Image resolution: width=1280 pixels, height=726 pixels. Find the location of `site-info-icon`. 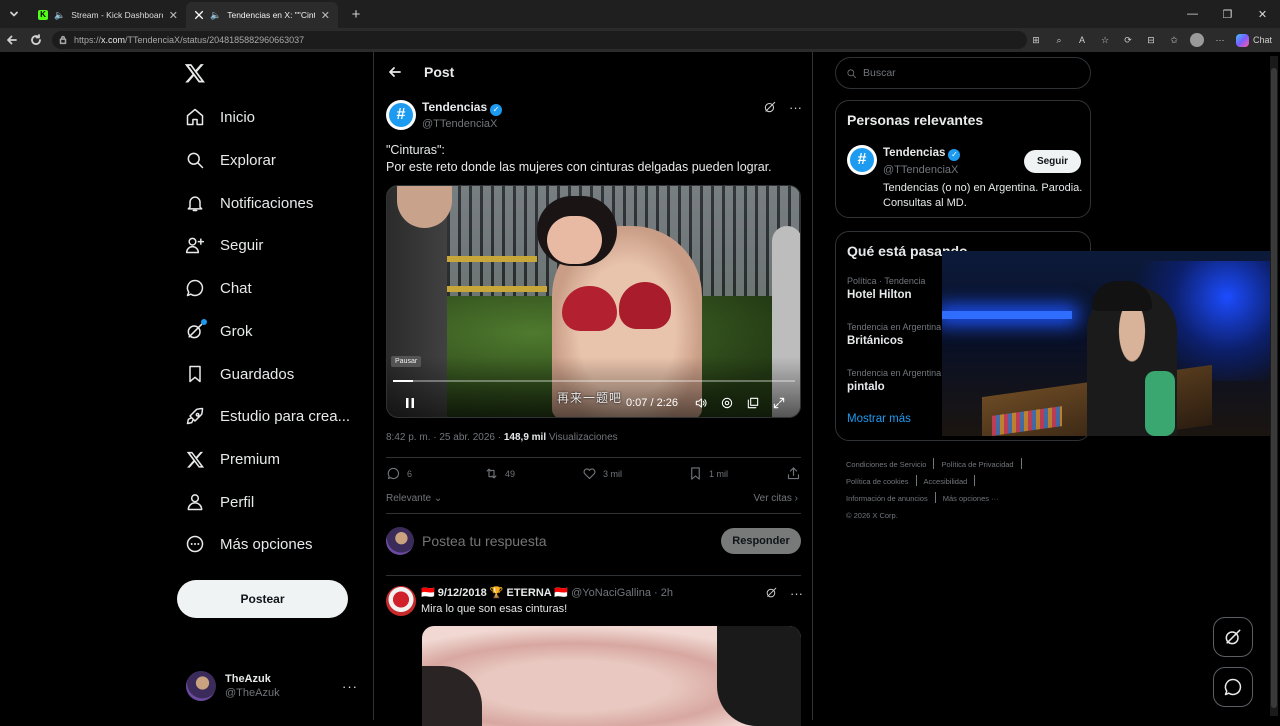

site-info-icon is located at coordinates (63, 40).